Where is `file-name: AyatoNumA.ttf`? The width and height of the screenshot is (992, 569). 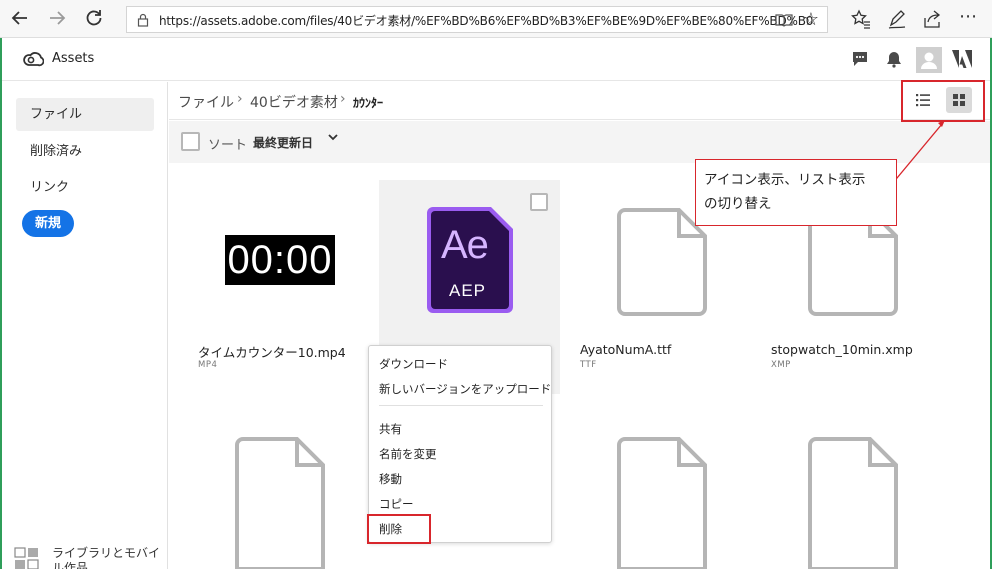 file-name: AyatoNumA.ttf is located at coordinates (626, 349).